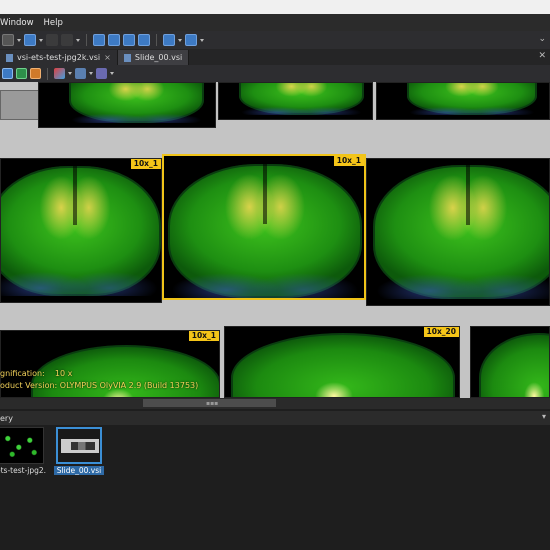 This screenshot has height=550, width=550. Describe the element at coordinates (275, 403) in the screenshot. I see `horizontal-scrollbar: ▪▪▪` at that location.